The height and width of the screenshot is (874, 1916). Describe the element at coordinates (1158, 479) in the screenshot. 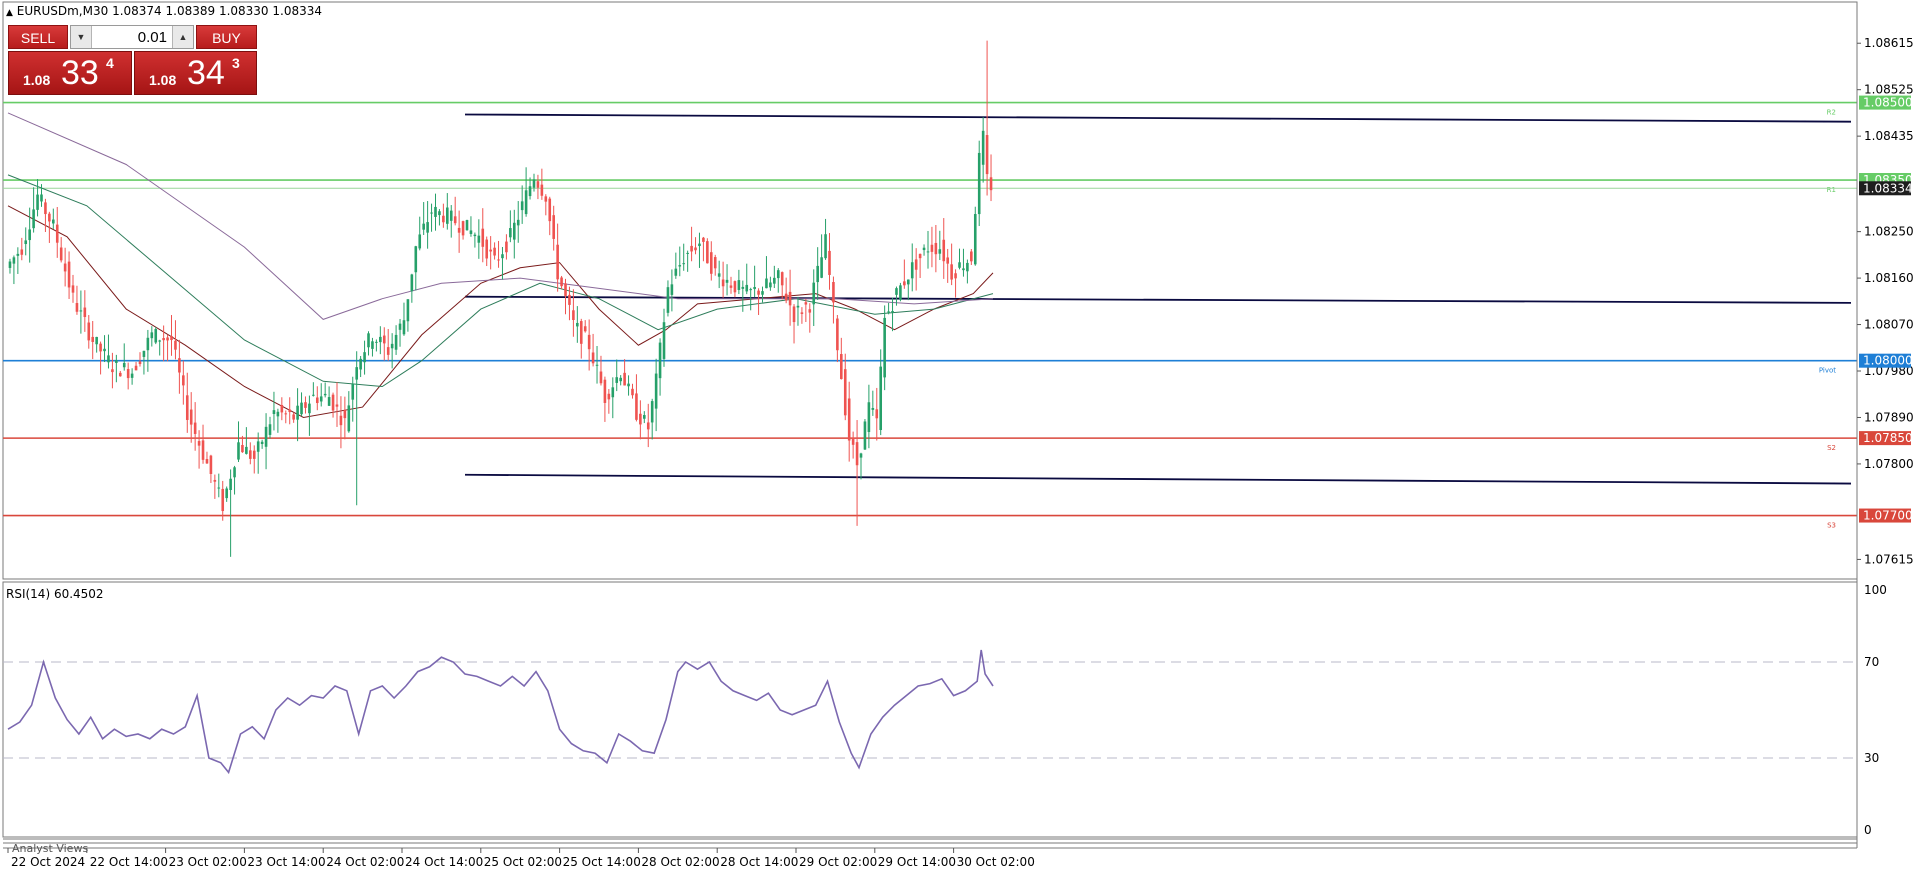

I see `channel-line-lower` at that location.